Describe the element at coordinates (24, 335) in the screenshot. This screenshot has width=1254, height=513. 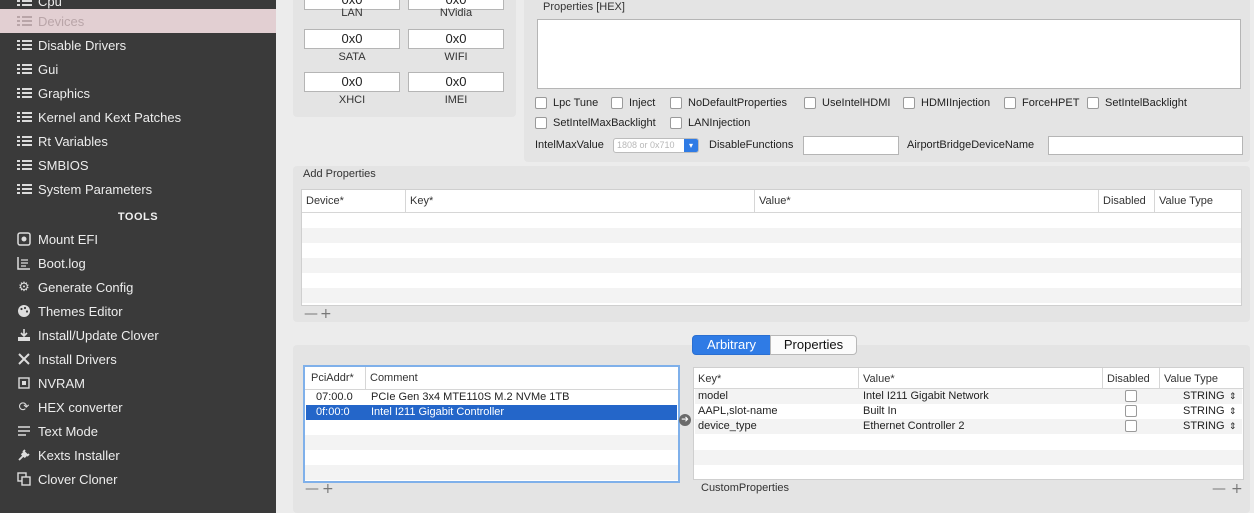
I see `download-icon` at that location.